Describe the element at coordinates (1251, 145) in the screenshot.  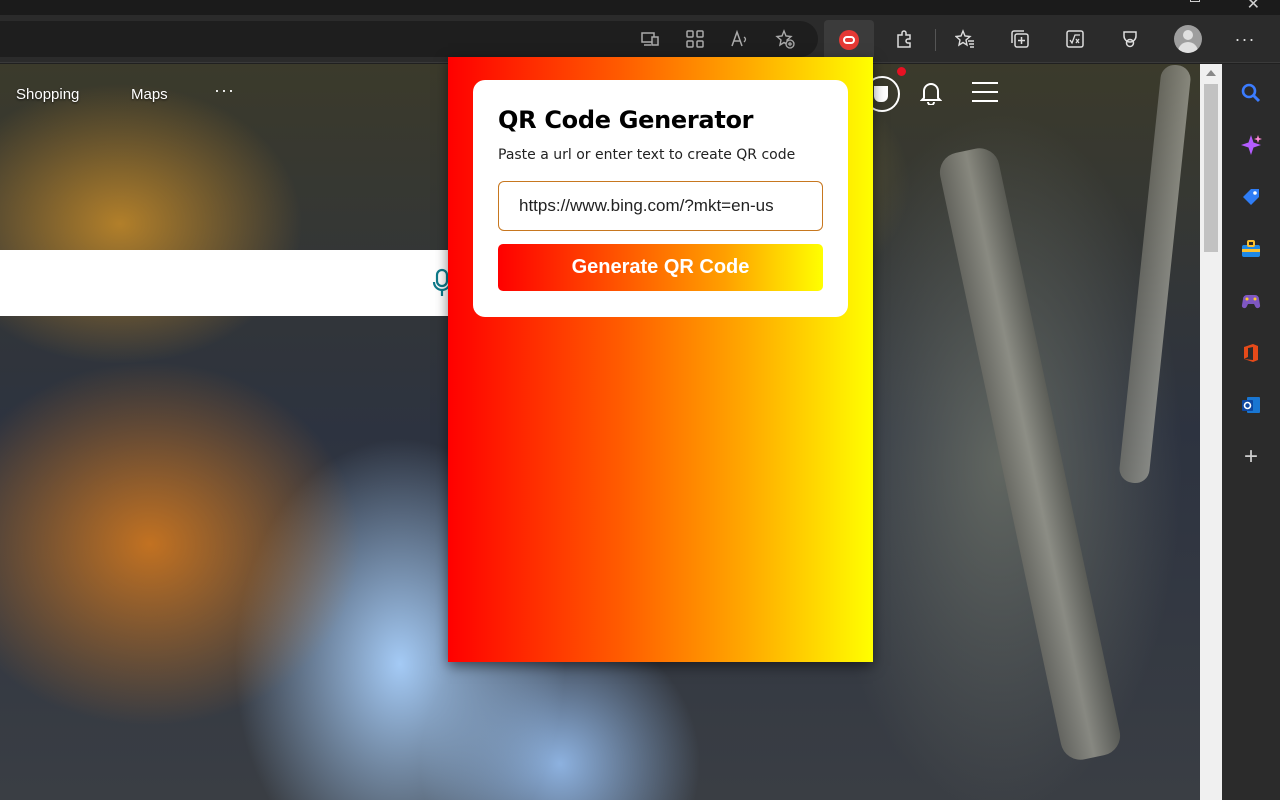
I see `copilot-icon` at that location.